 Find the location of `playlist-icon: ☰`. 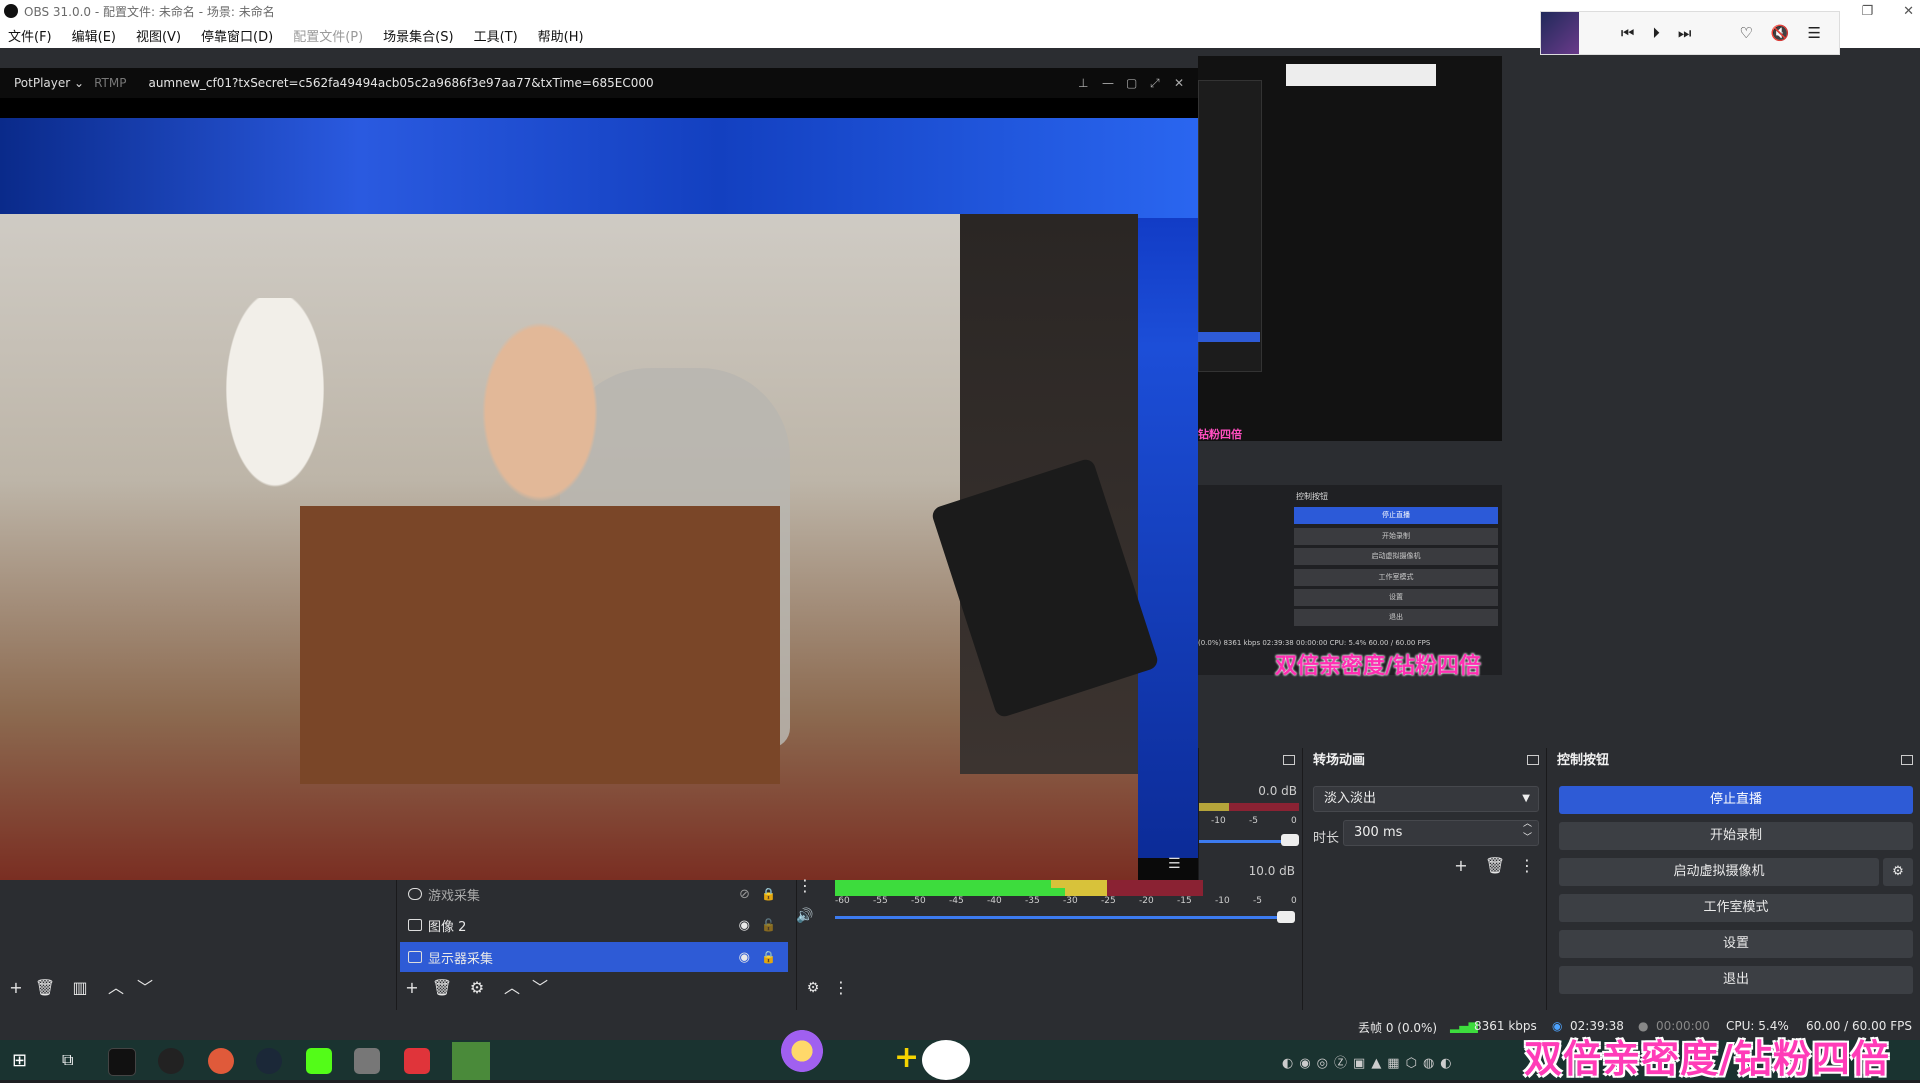

playlist-icon: ☰ is located at coordinates (1814, 33).